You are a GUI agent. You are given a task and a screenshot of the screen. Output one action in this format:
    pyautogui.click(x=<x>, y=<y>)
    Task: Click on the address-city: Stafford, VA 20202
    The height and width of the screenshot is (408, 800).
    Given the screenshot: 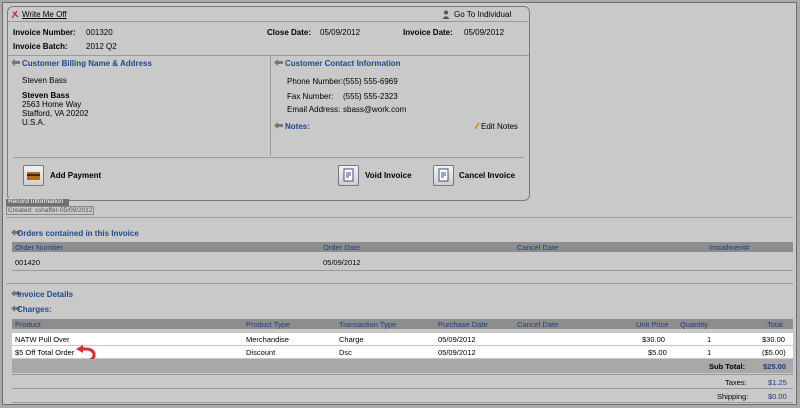 What is the action you would take?
    pyautogui.click(x=55, y=113)
    